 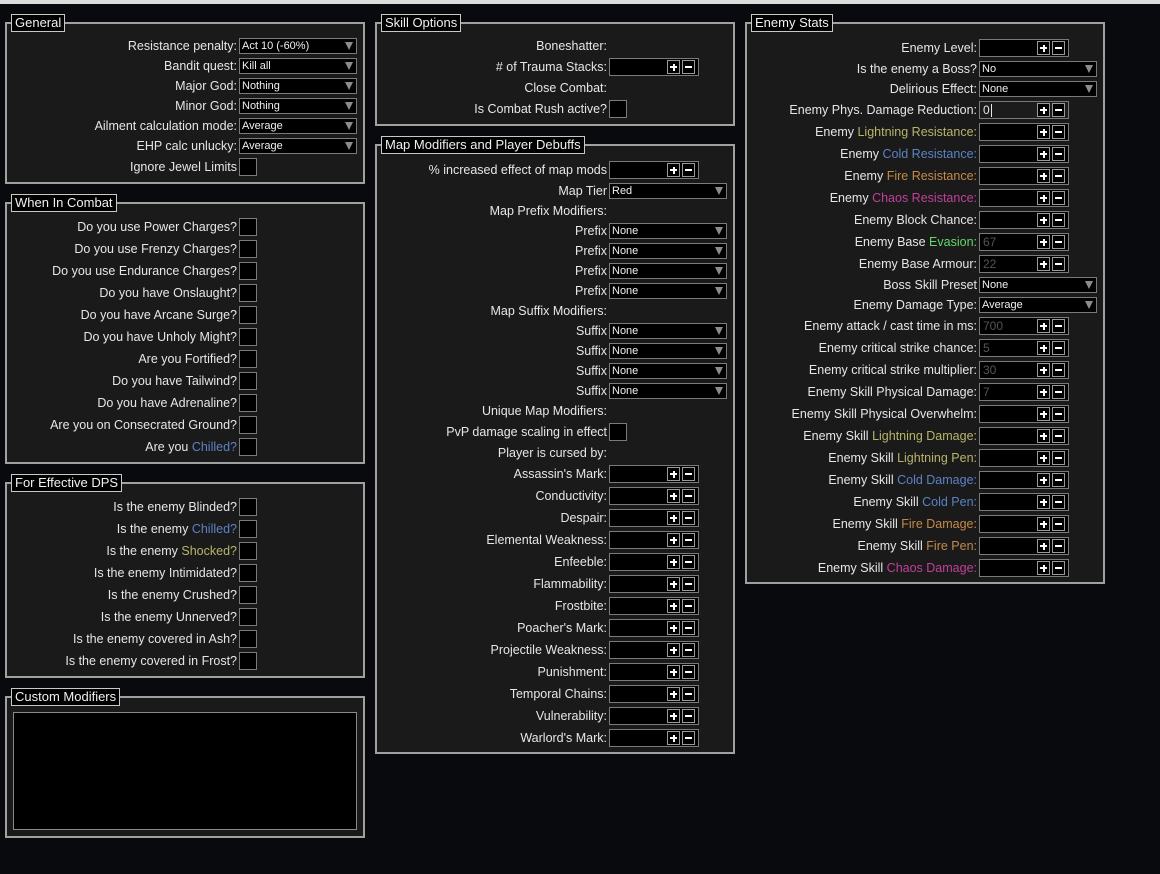 I want to click on number-input: 7, so click(x=1024, y=392).